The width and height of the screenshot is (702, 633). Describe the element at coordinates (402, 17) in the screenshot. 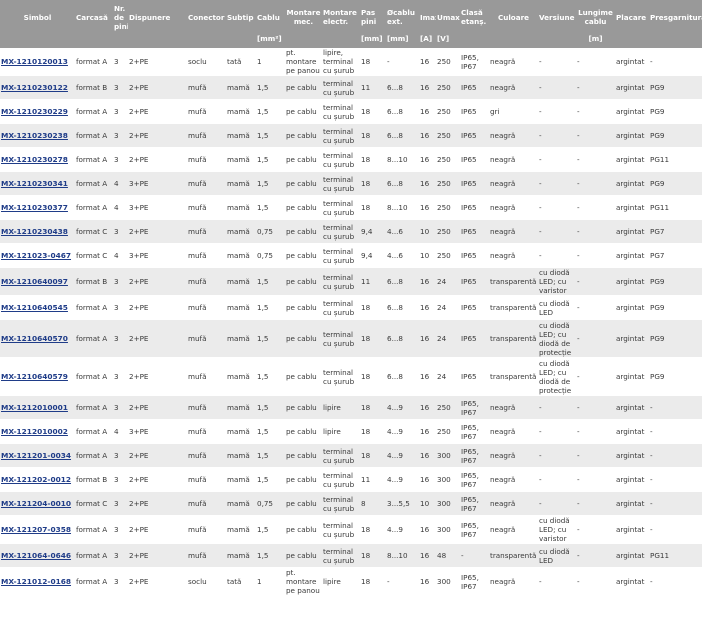

I see `col-diam-cablu: Øcablu ext.` at that location.